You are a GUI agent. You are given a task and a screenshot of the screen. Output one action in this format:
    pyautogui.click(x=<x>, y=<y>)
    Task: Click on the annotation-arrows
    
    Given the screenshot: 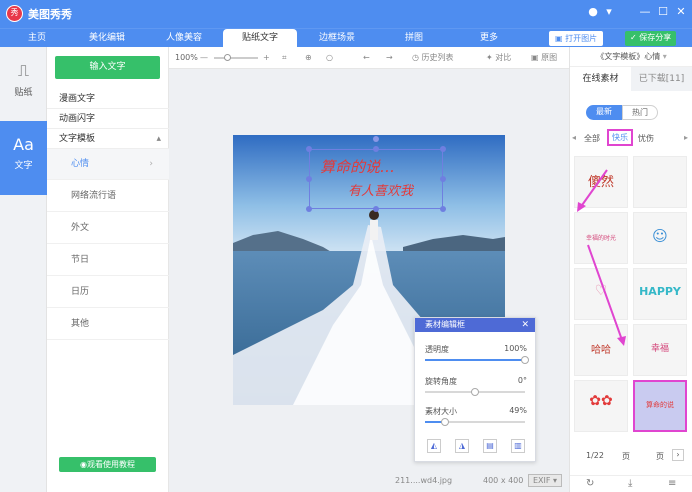 What is the action you would take?
    pyautogui.click(x=601, y=257)
    